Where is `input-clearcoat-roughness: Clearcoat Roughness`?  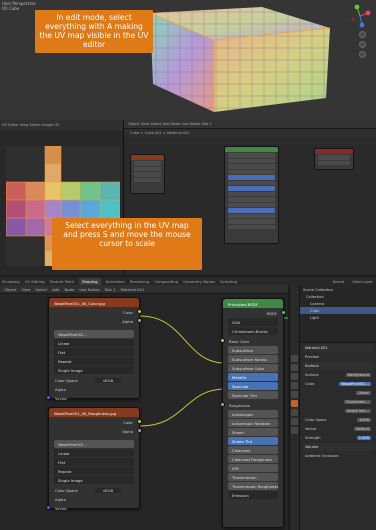 input-clearcoat-roughness: Clearcoat Roughness is located at coordinates (253, 459).